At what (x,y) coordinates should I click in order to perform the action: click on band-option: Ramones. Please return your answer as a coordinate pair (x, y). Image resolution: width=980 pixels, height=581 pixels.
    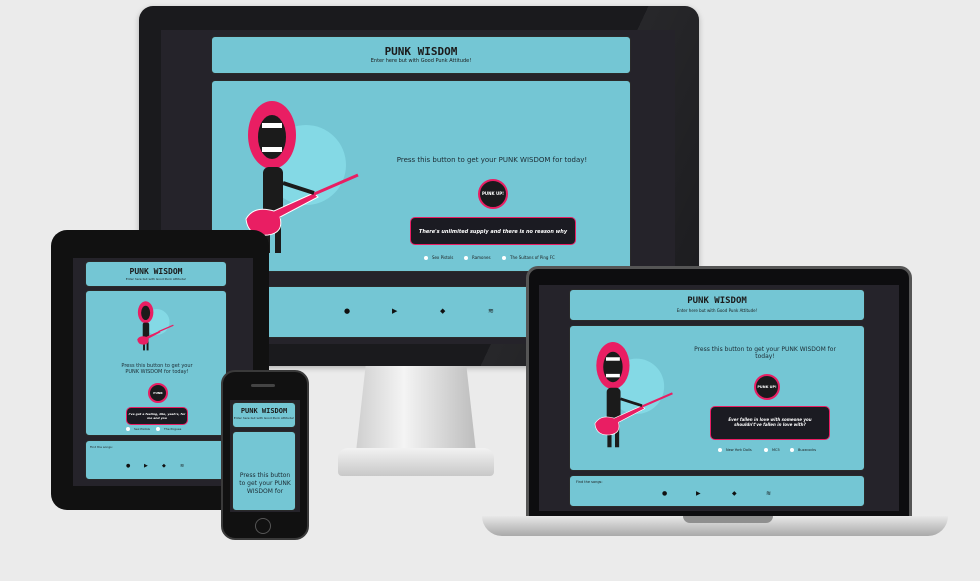
    Looking at the image, I should click on (477, 257).